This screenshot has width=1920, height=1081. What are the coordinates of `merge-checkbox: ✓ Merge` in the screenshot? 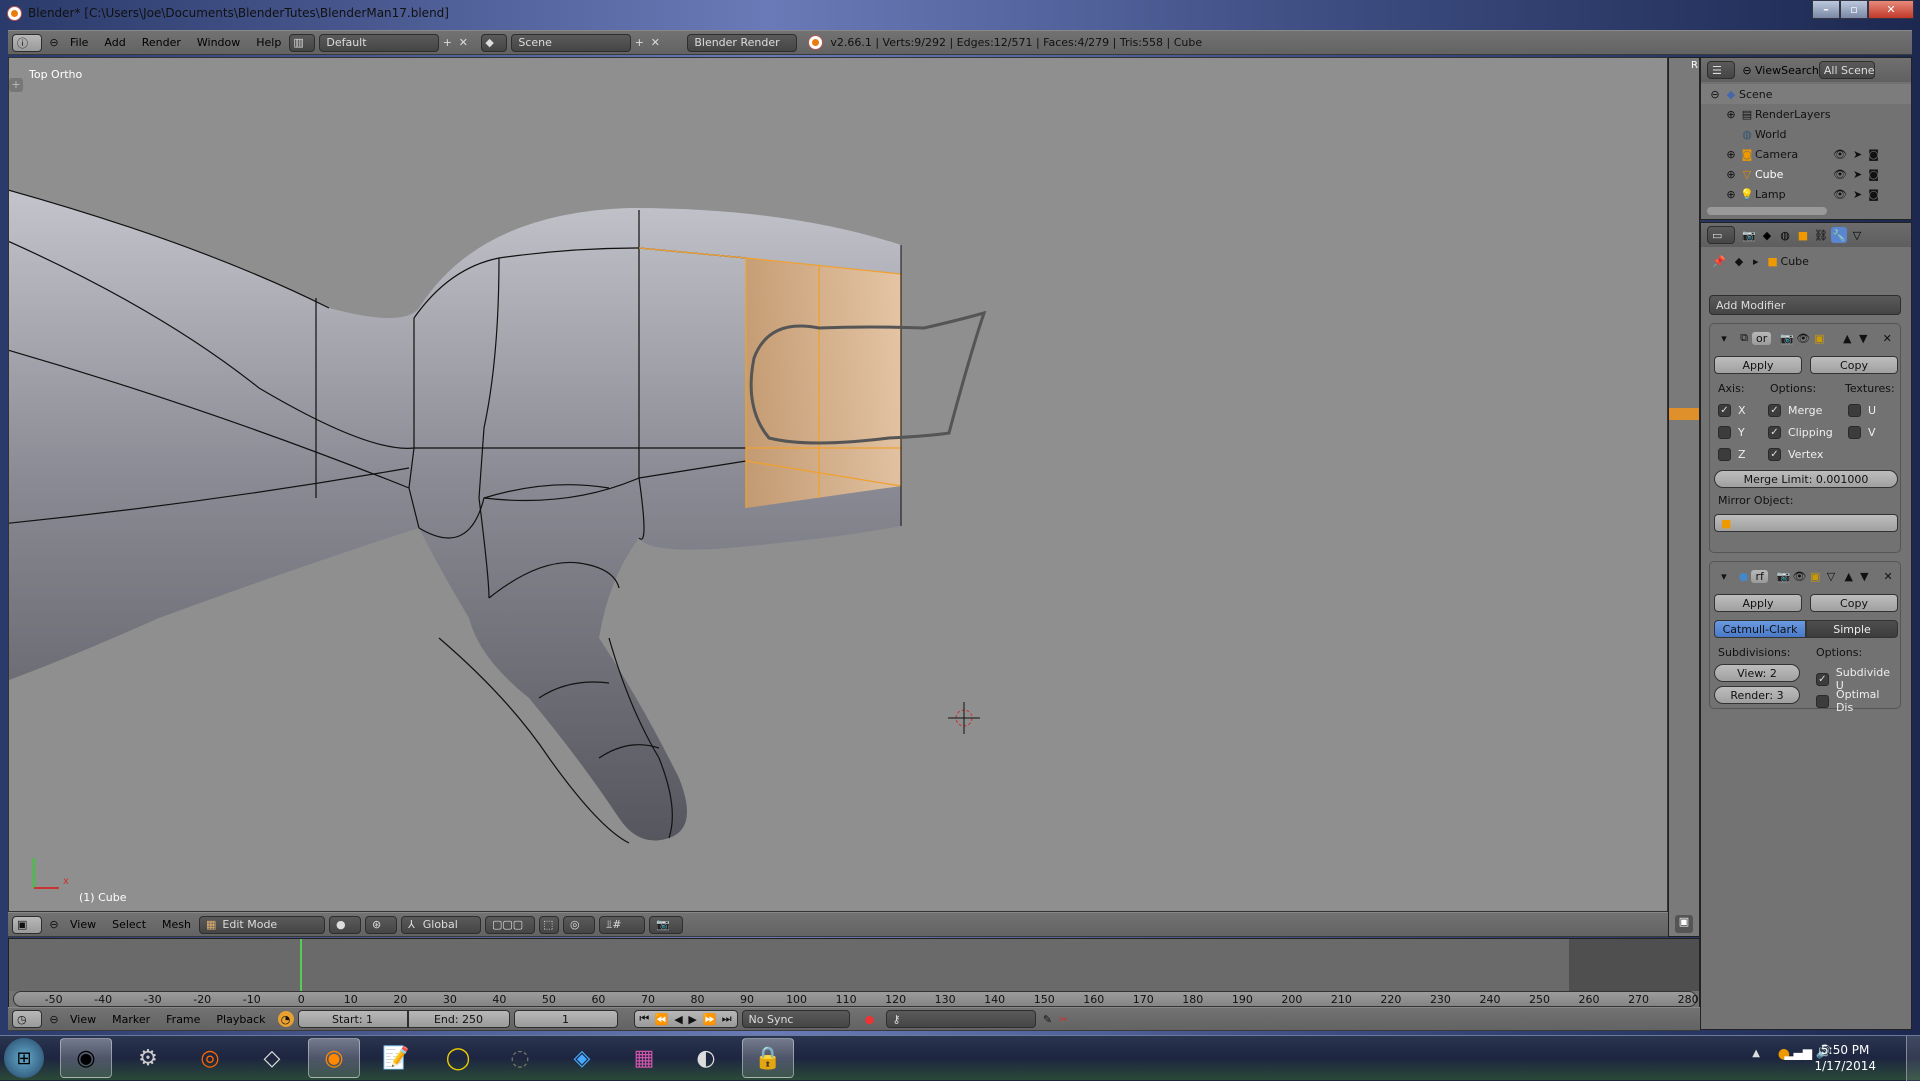 It's located at (1795, 410).